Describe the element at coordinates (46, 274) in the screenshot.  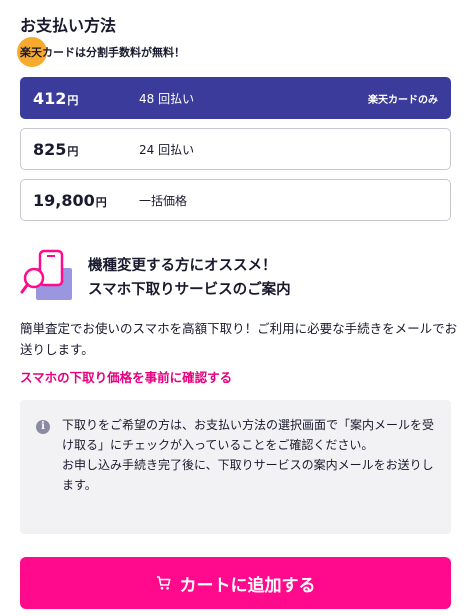
I see `phone-search-icon` at that location.